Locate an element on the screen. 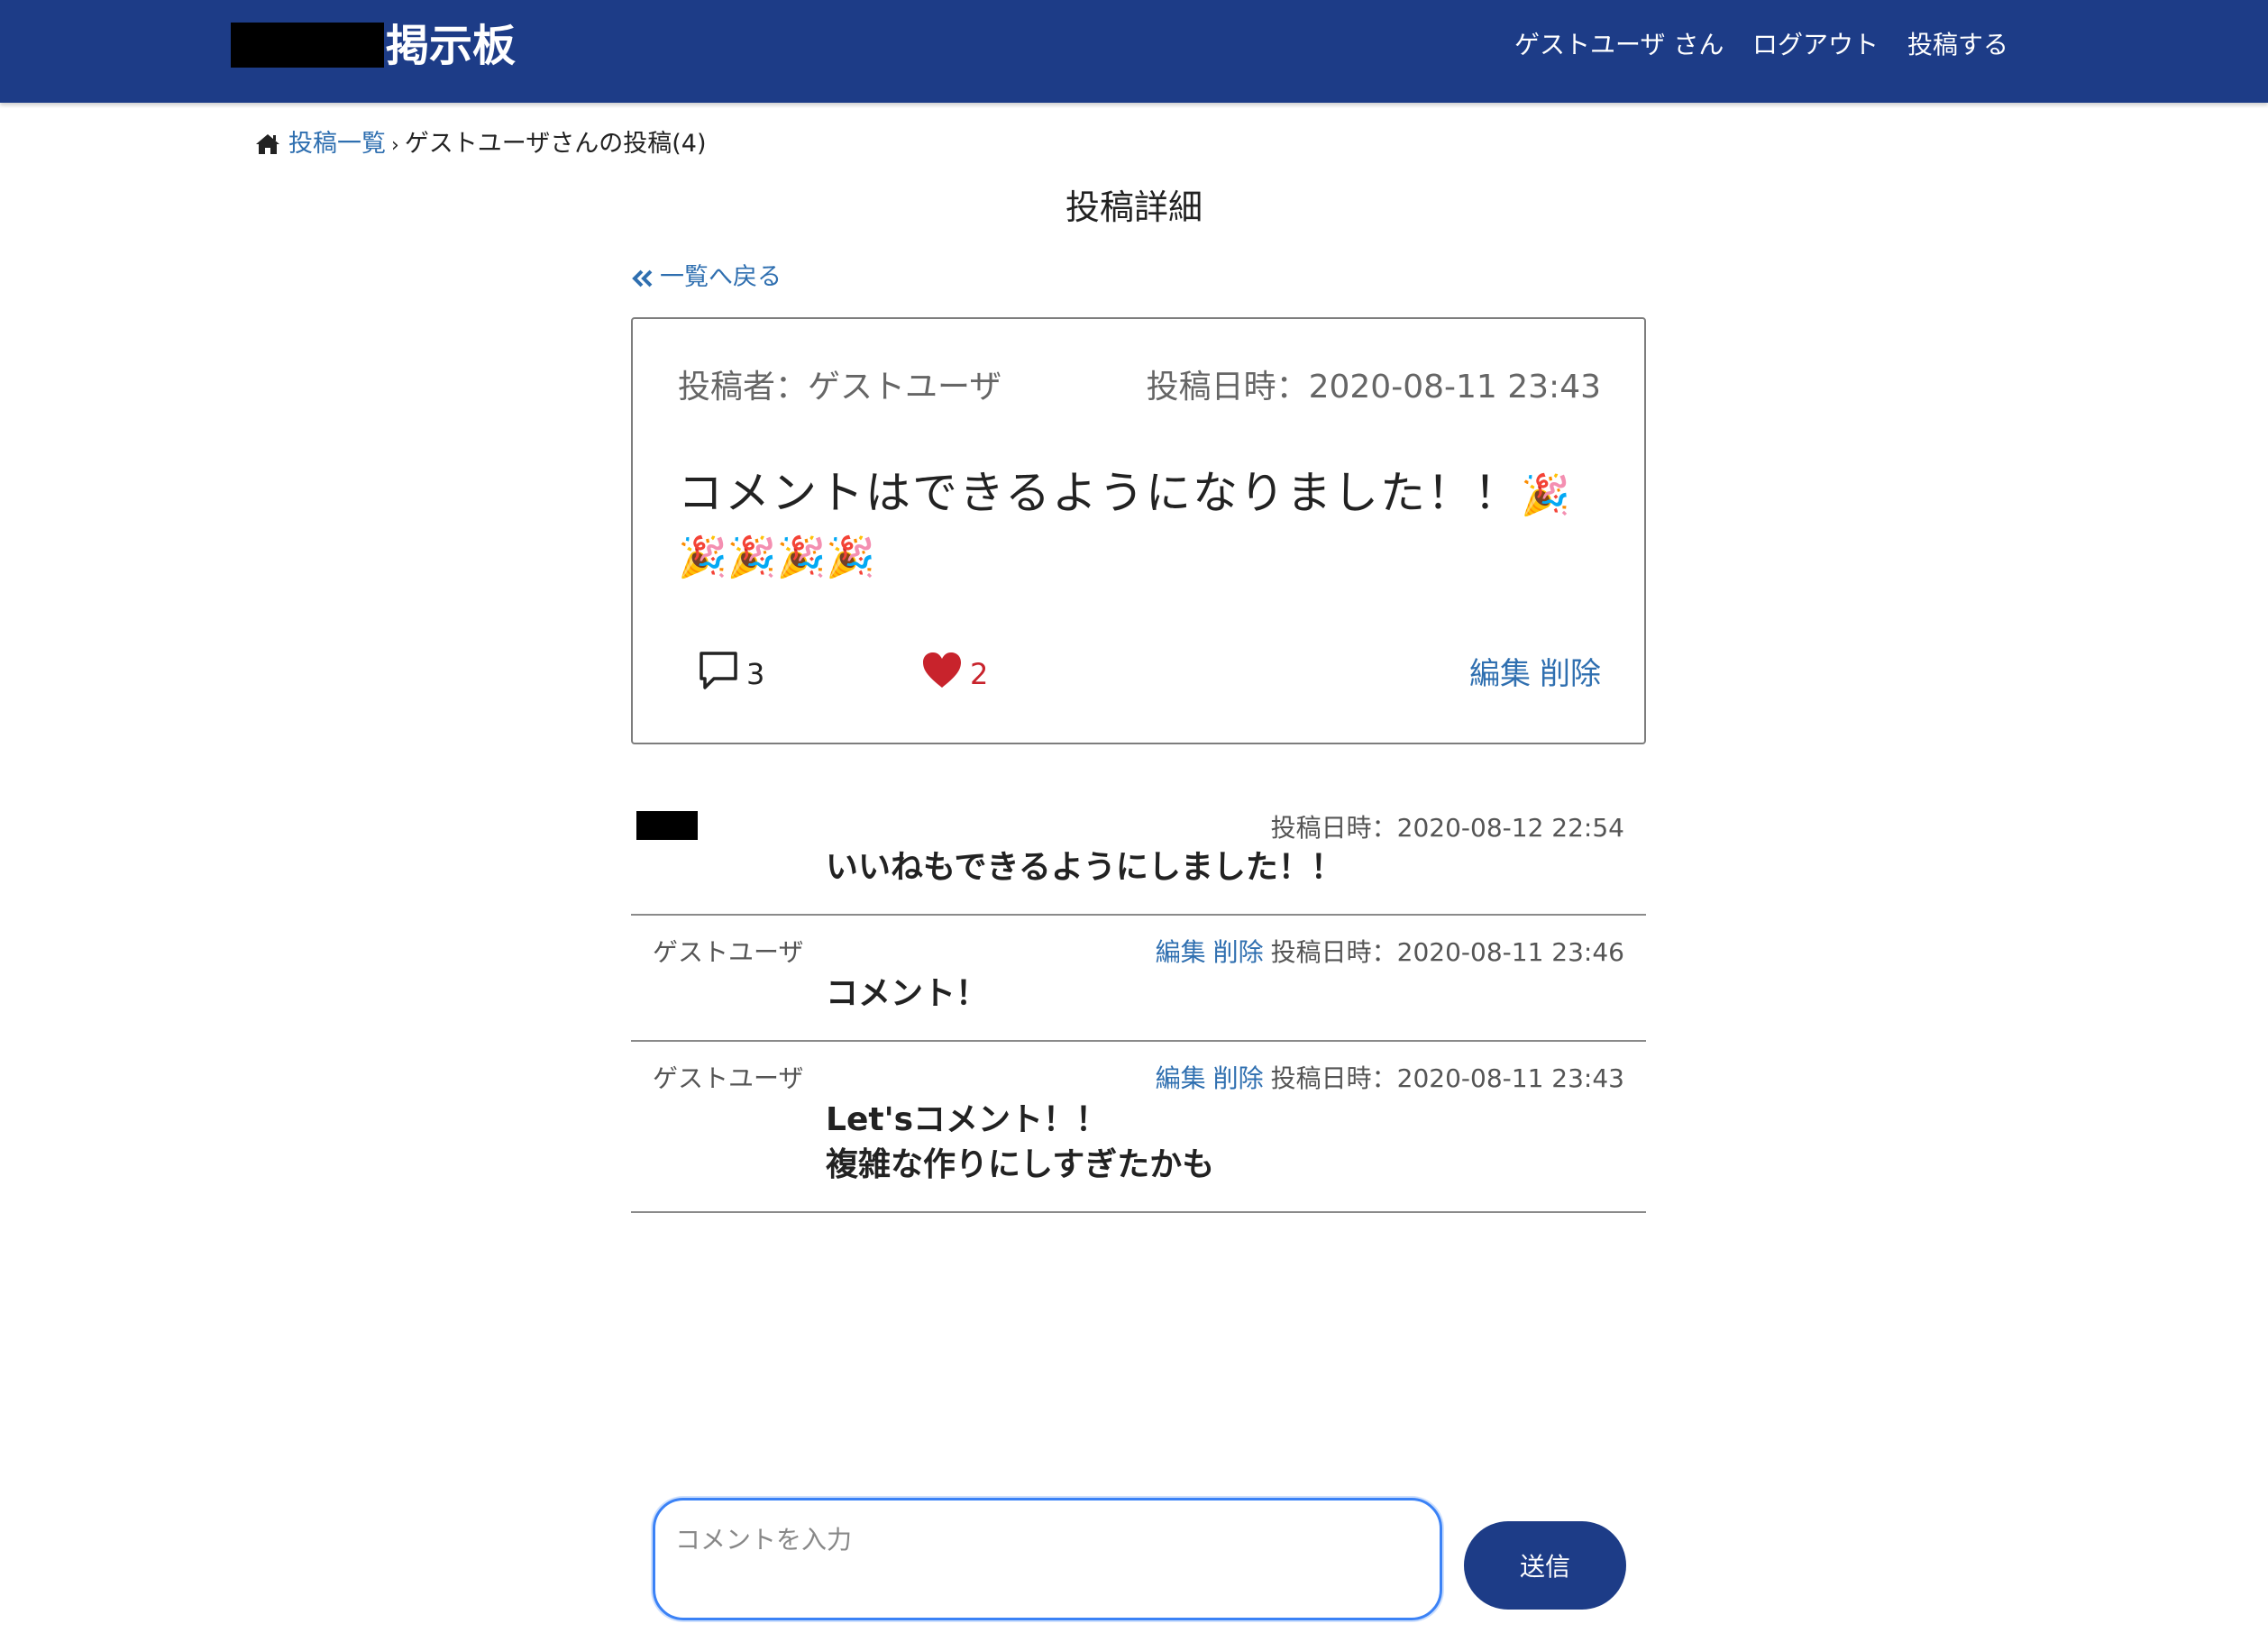 This screenshot has width=2268, height=1651. like-button: 2 is located at coordinates (955, 674).